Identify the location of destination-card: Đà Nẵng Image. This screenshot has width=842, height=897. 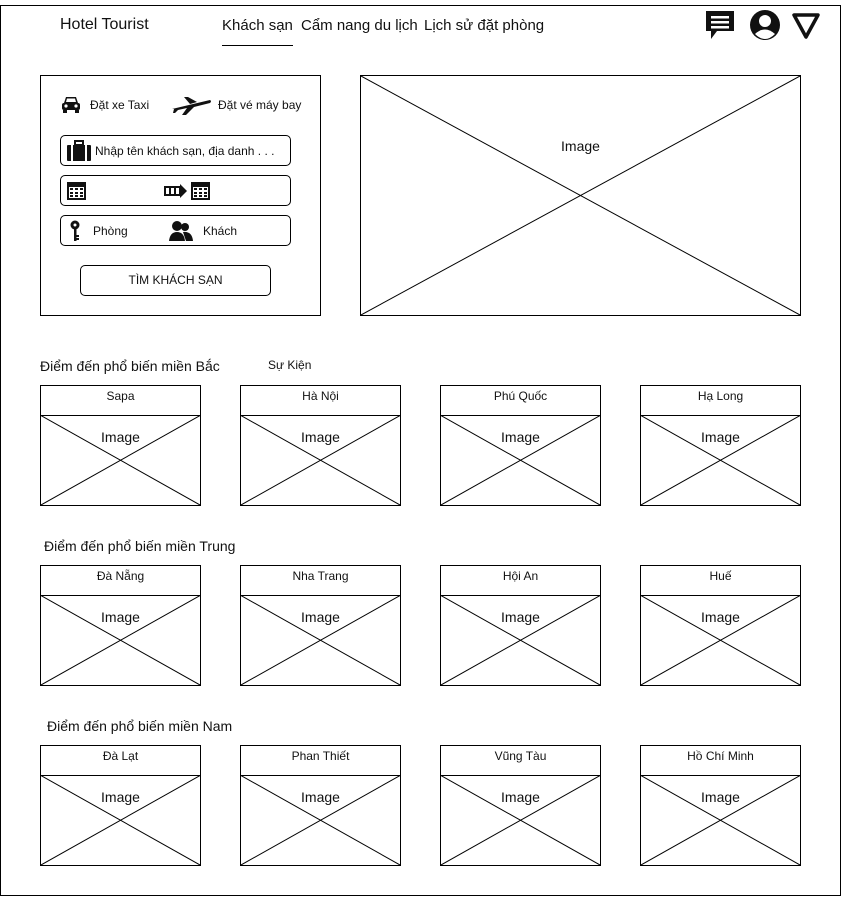
(120, 625).